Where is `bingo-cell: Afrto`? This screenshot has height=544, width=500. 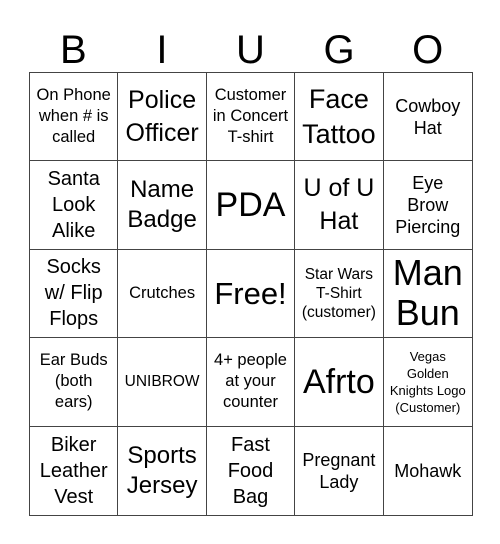 bingo-cell: Afrto is located at coordinates (339, 382).